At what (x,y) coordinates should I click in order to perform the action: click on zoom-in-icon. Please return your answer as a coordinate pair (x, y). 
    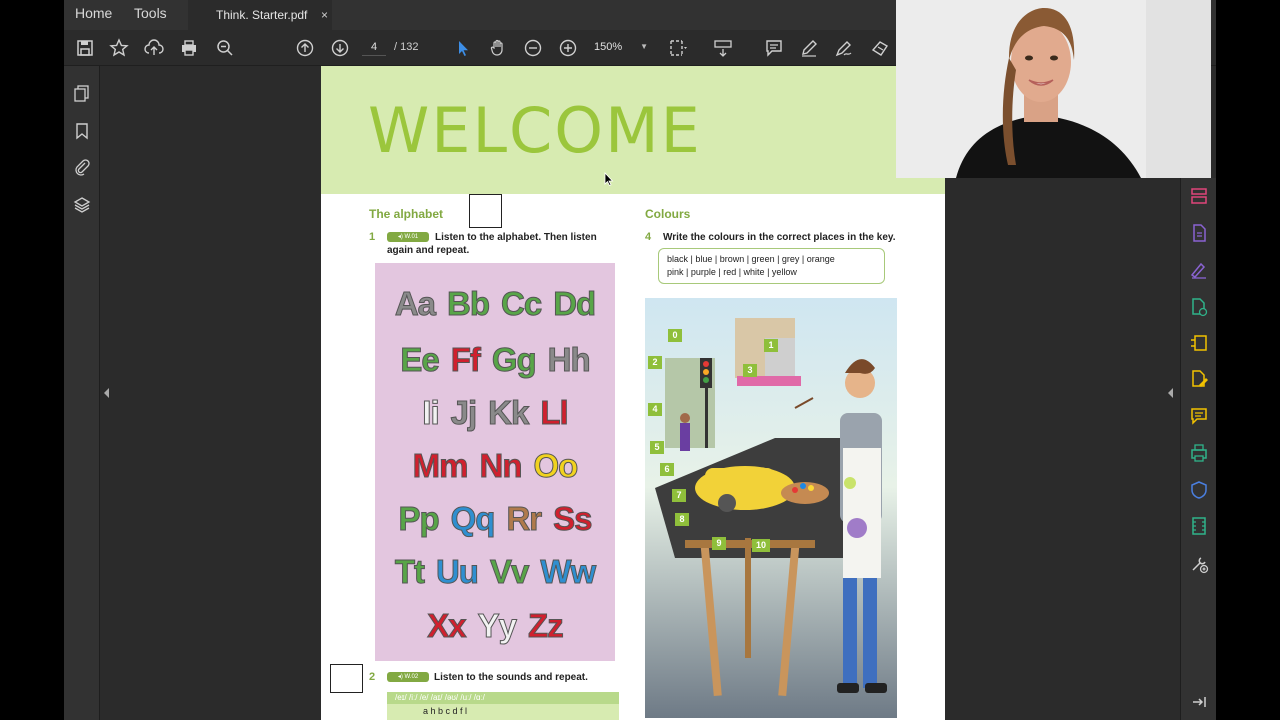
    Looking at the image, I should click on (568, 48).